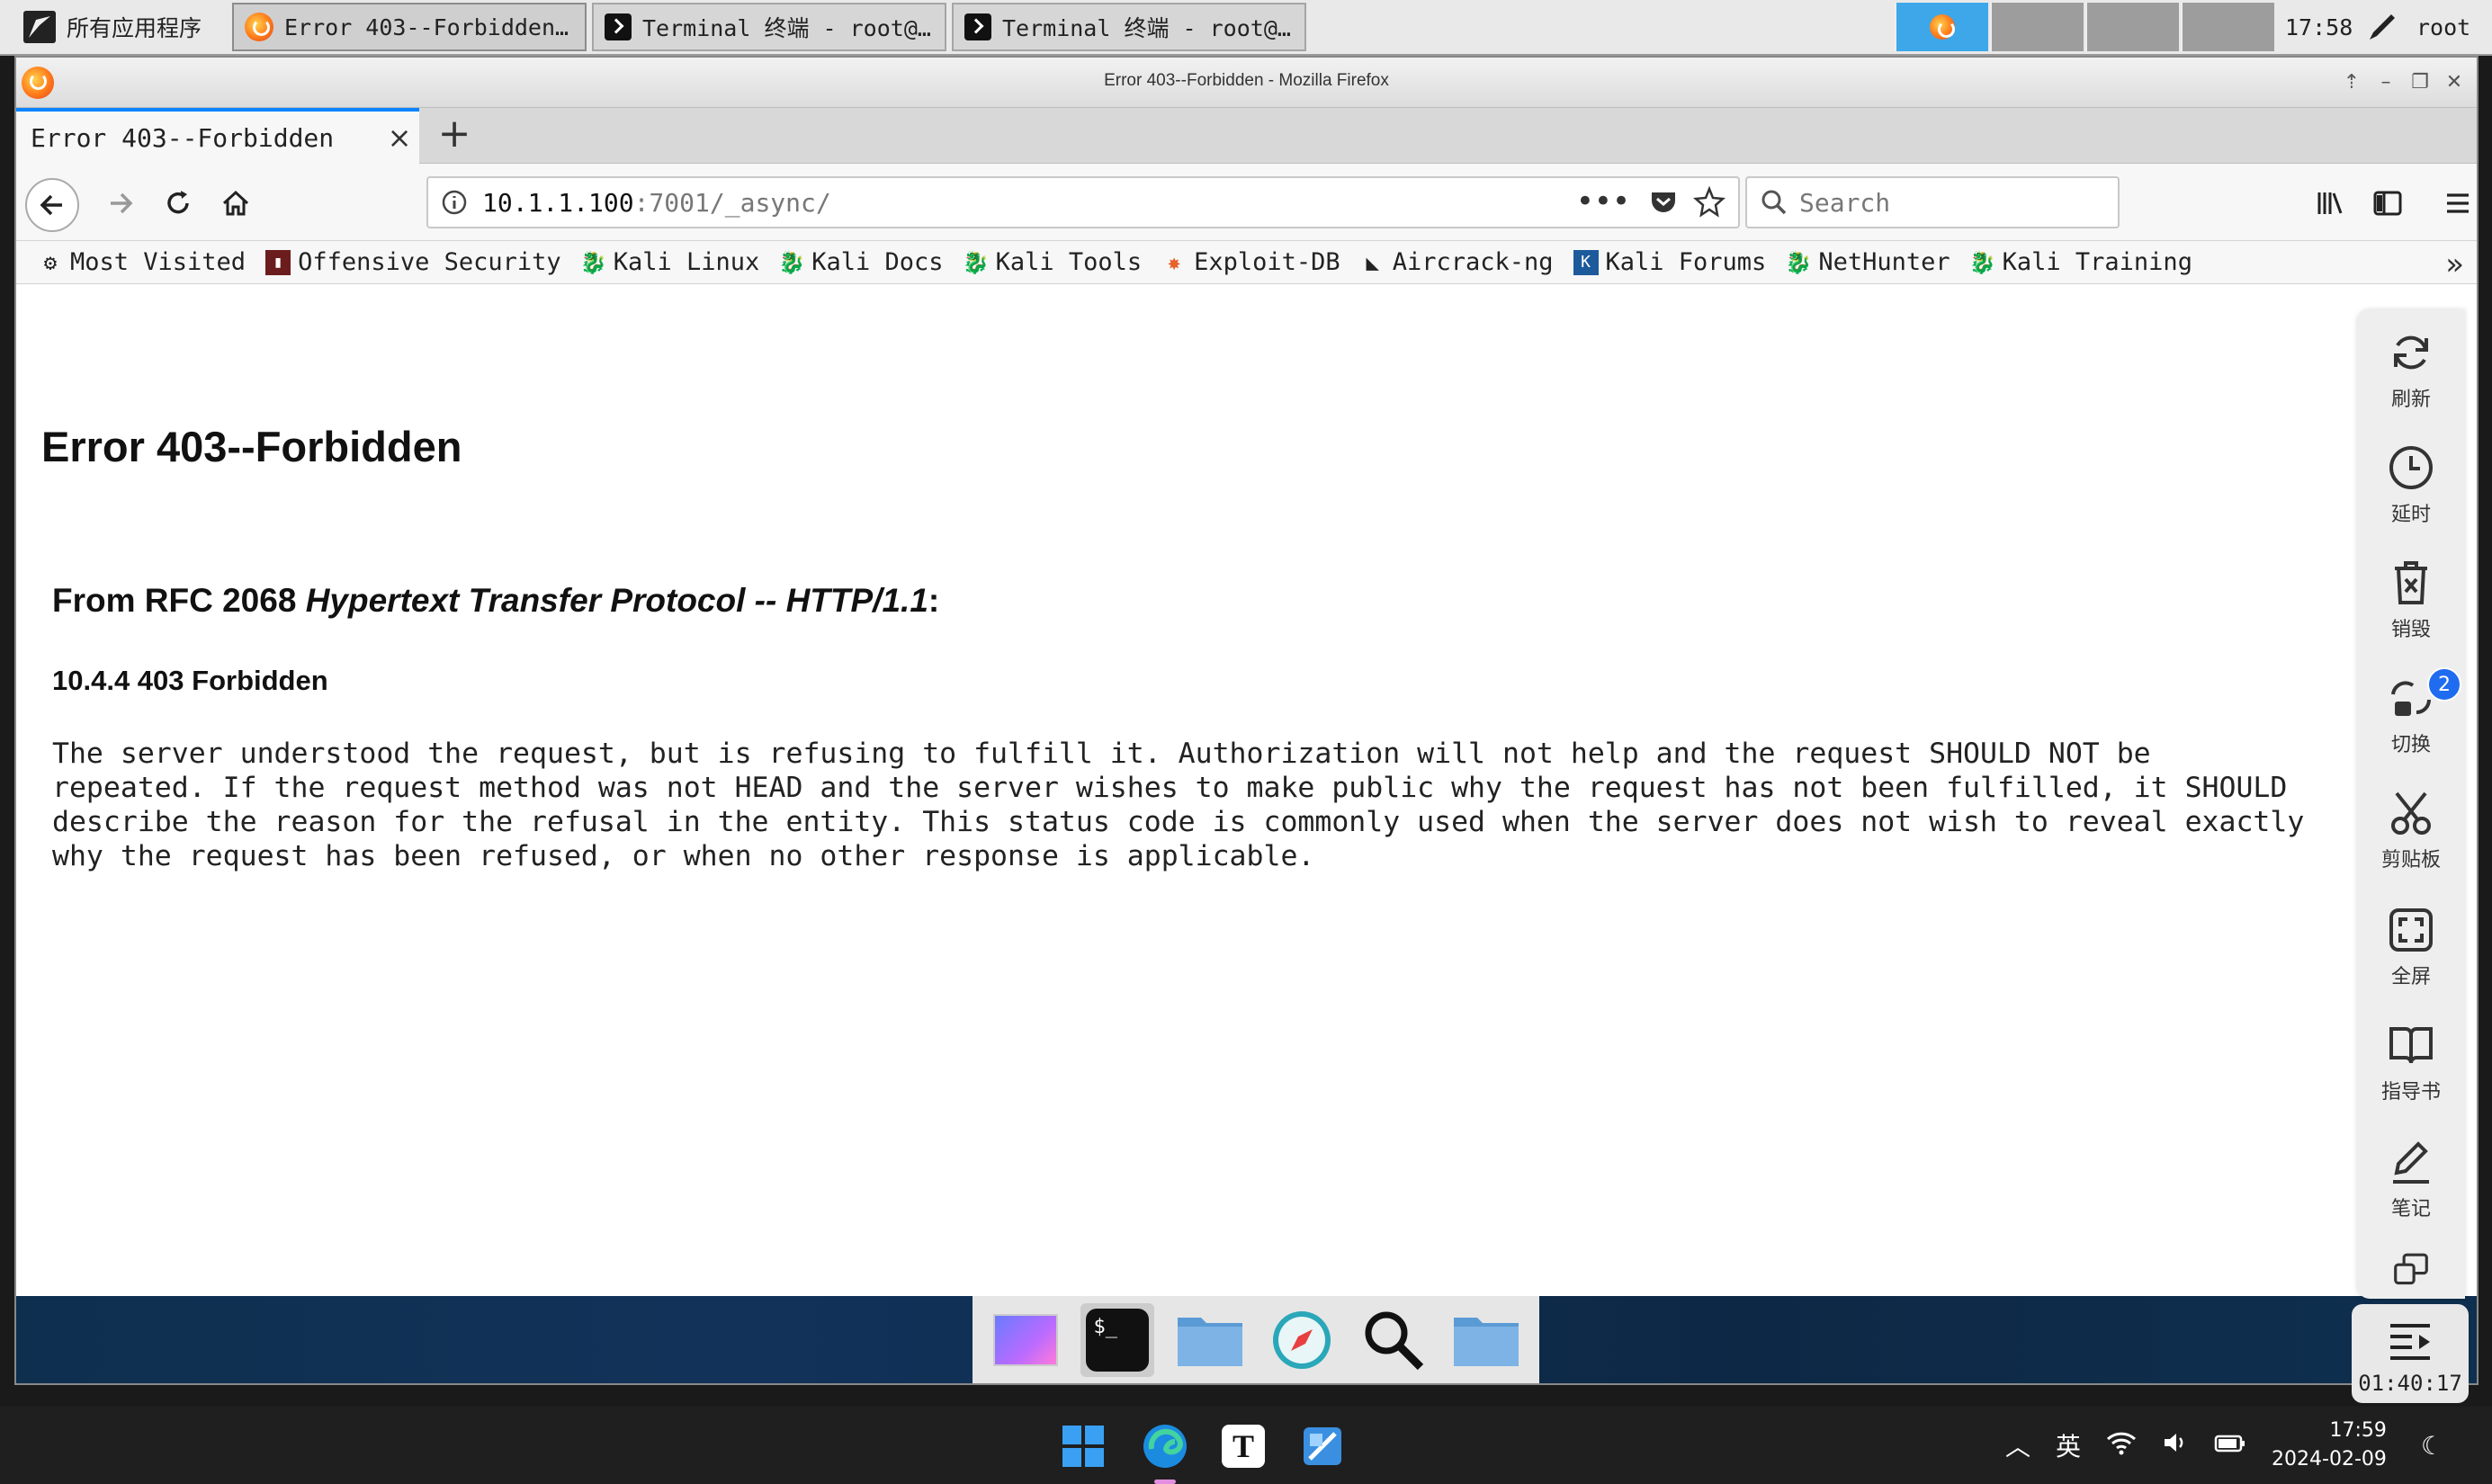 The width and height of the screenshot is (2492, 1484). I want to click on tab-close-icon: ×, so click(399, 138).